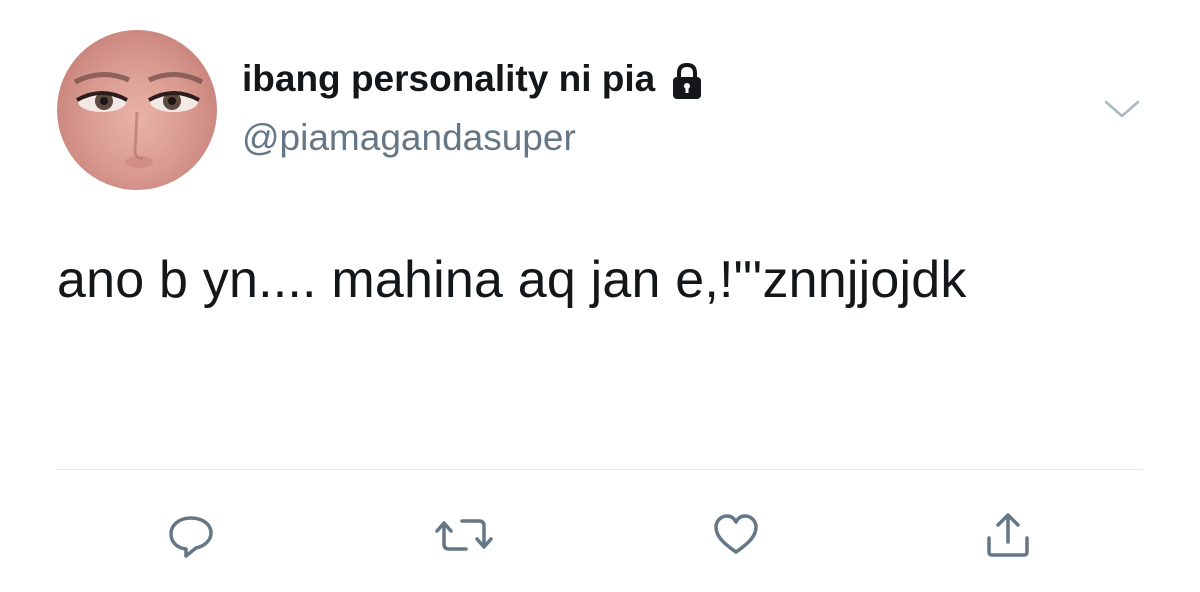  Describe the element at coordinates (449, 78) in the screenshot. I see `display-name-text: ibang personality ni pia` at that location.